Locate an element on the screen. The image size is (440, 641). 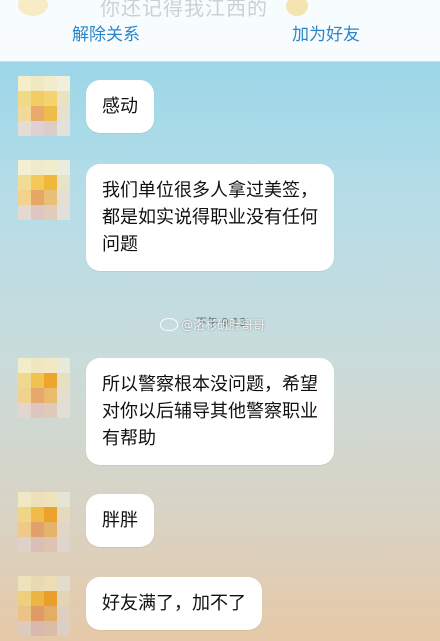
message-bubble: 感动 is located at coordinates (120, 106).